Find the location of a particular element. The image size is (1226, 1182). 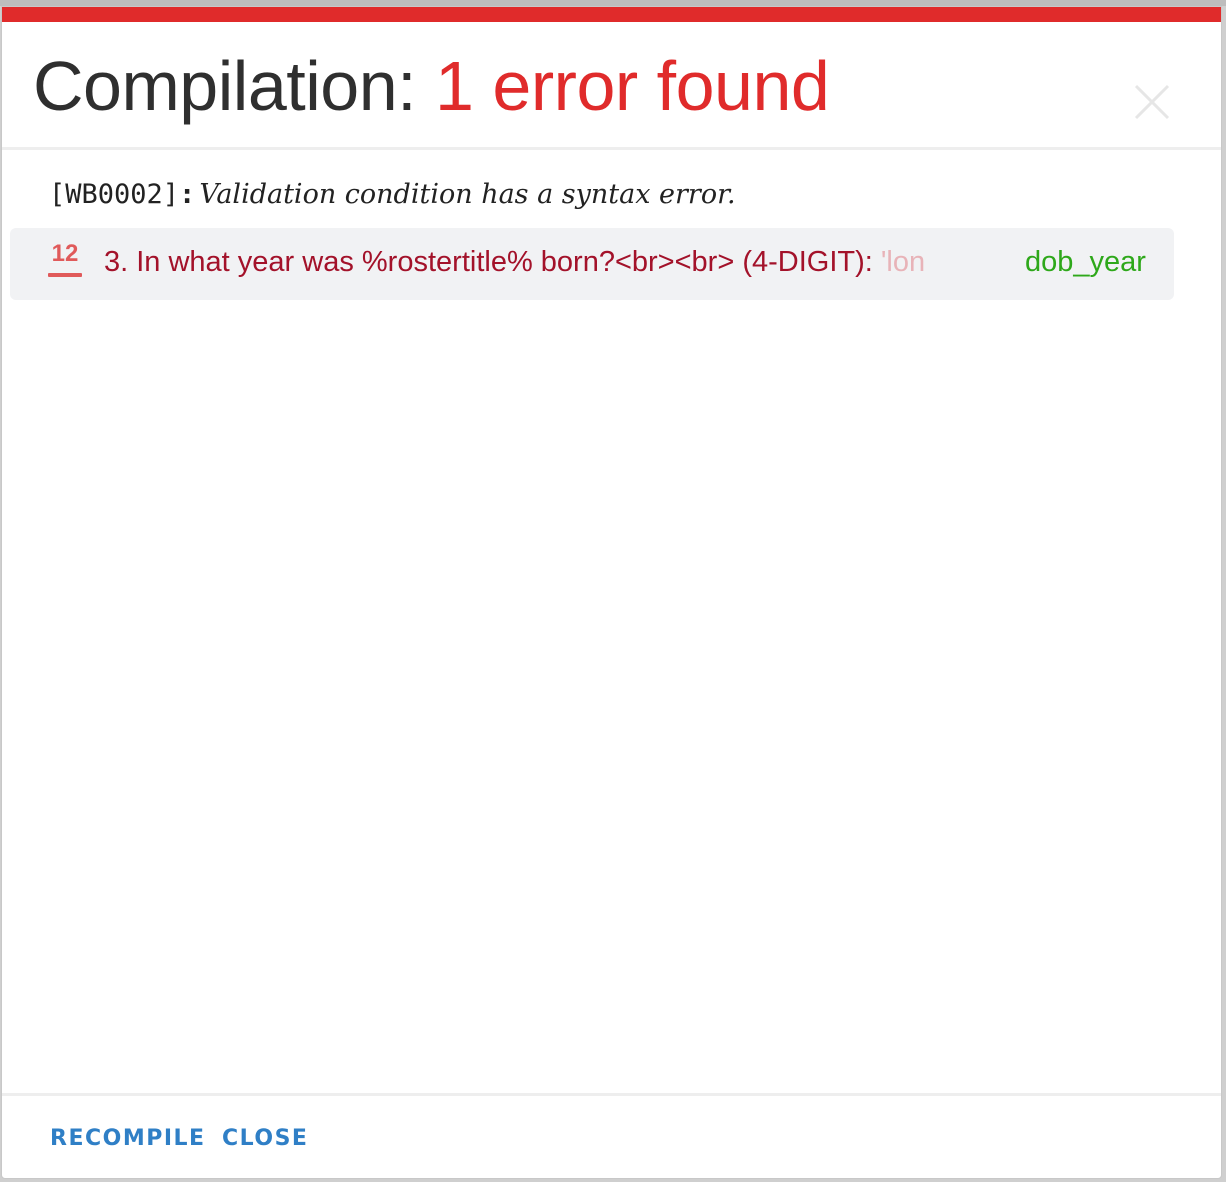

dialog-header: Compilation: 1 error found is located at coordinates (611, 86).